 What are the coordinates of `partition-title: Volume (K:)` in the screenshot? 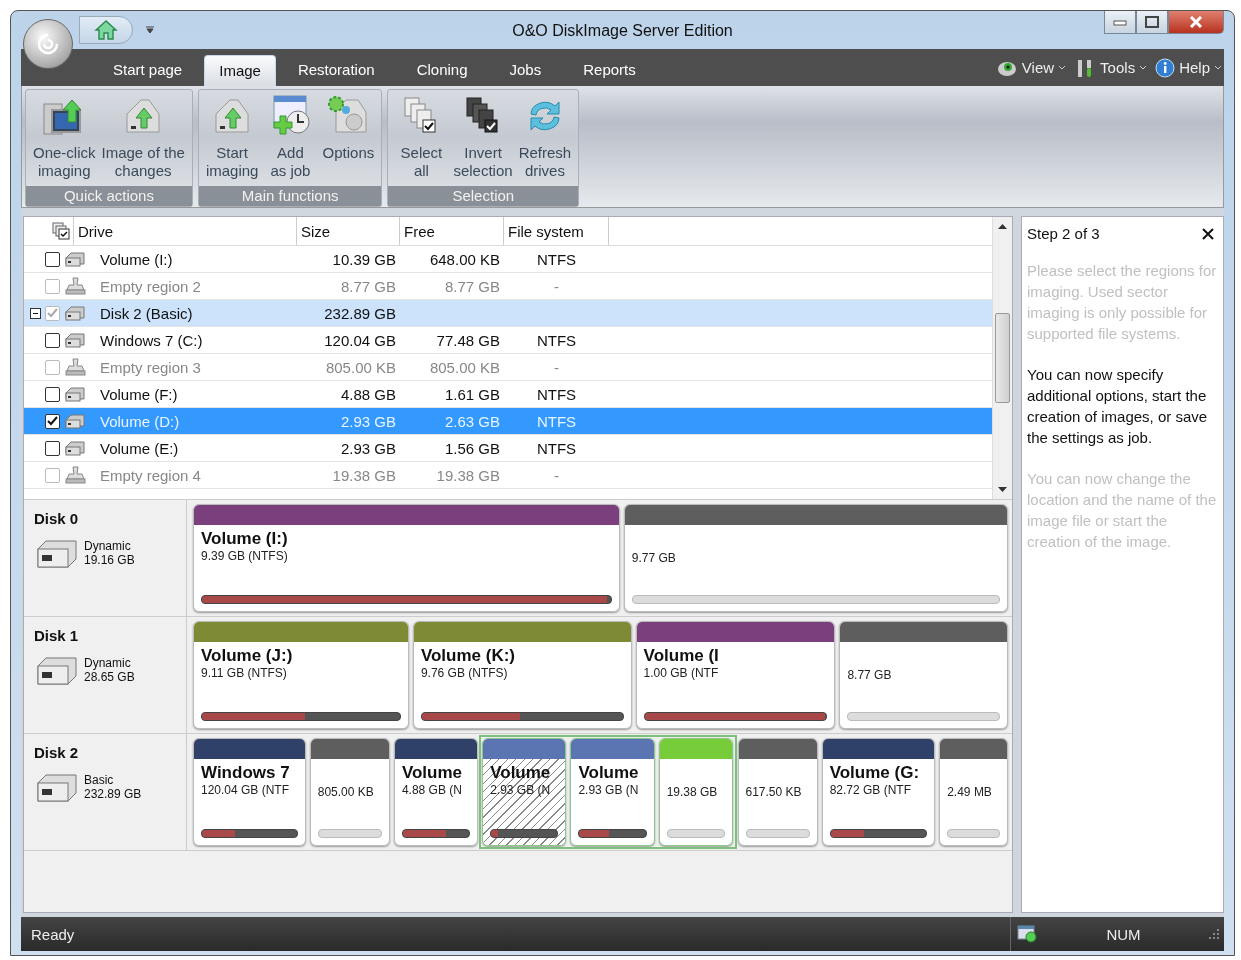 It's located at (468, 656).